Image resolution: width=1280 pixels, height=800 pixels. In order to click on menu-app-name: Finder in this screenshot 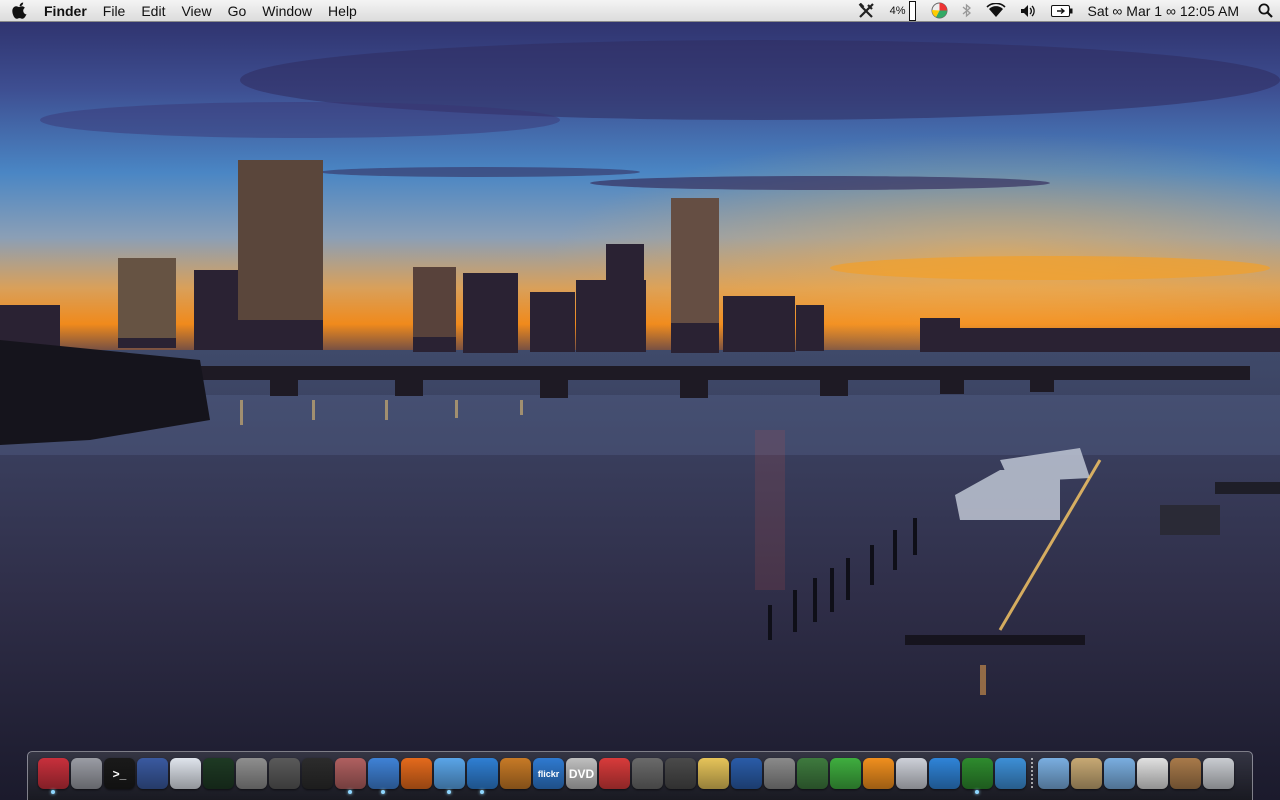, I will do `click(67, 11)`.